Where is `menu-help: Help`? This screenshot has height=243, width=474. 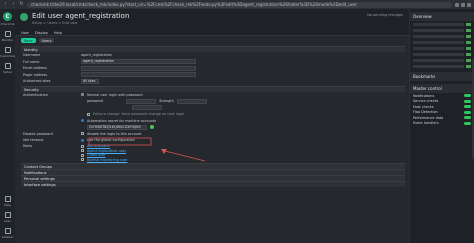
menu-help: Help is located at coordinates (58, 33).